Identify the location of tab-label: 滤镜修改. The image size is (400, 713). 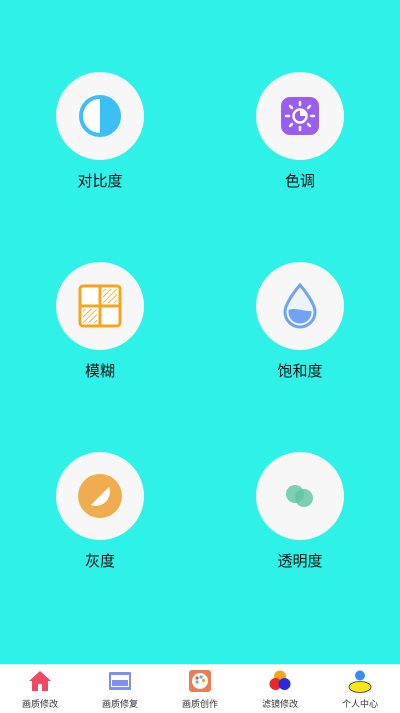
(279, 705).